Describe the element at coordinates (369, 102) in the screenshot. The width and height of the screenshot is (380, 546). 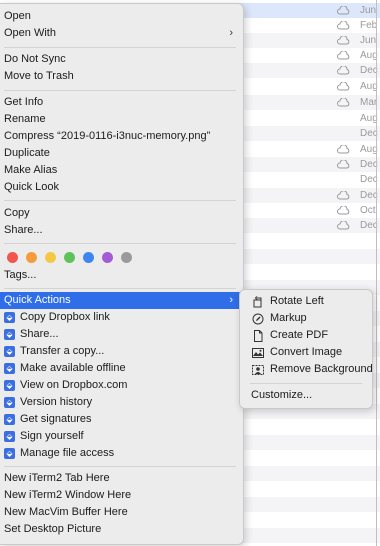
I see `list-date: Mar` at that location.